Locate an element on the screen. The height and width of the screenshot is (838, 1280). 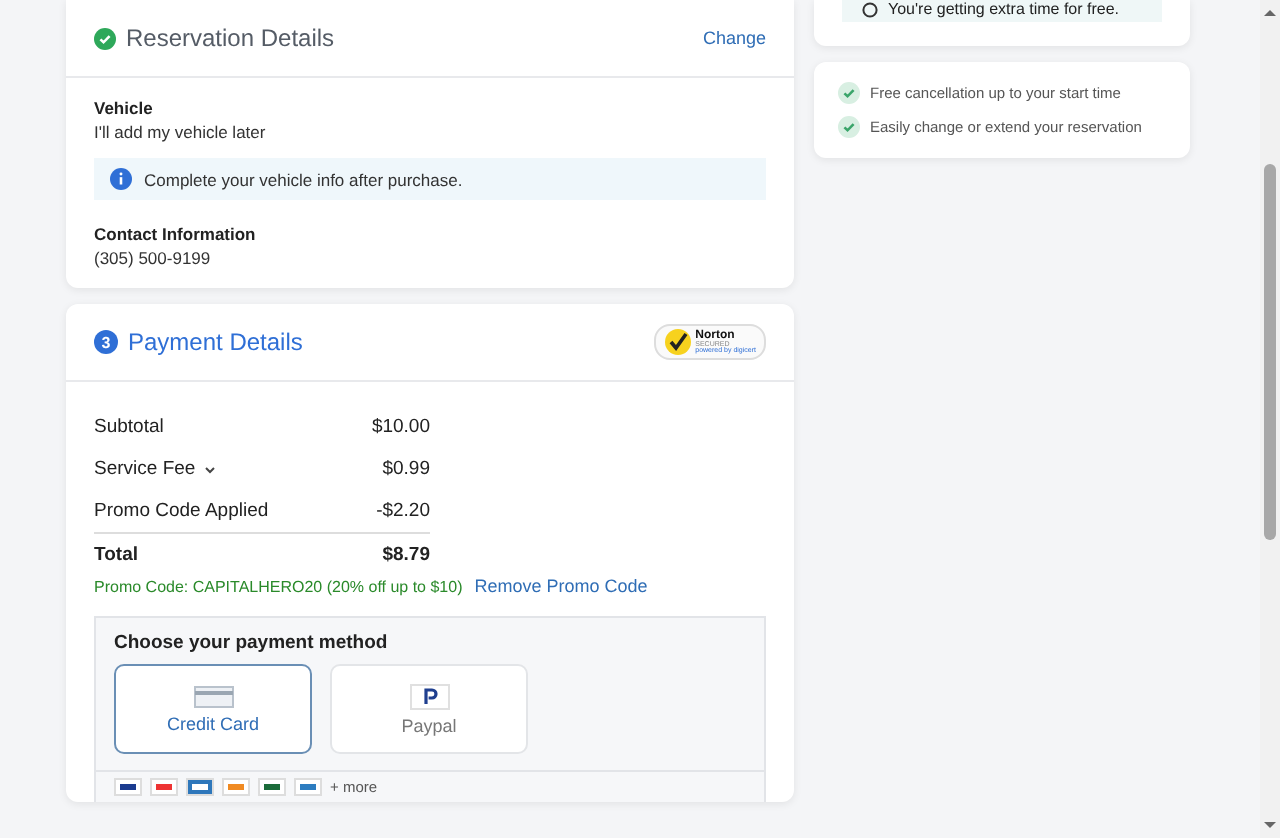
scroll-up-icon is located at coordinates (1270, 12).